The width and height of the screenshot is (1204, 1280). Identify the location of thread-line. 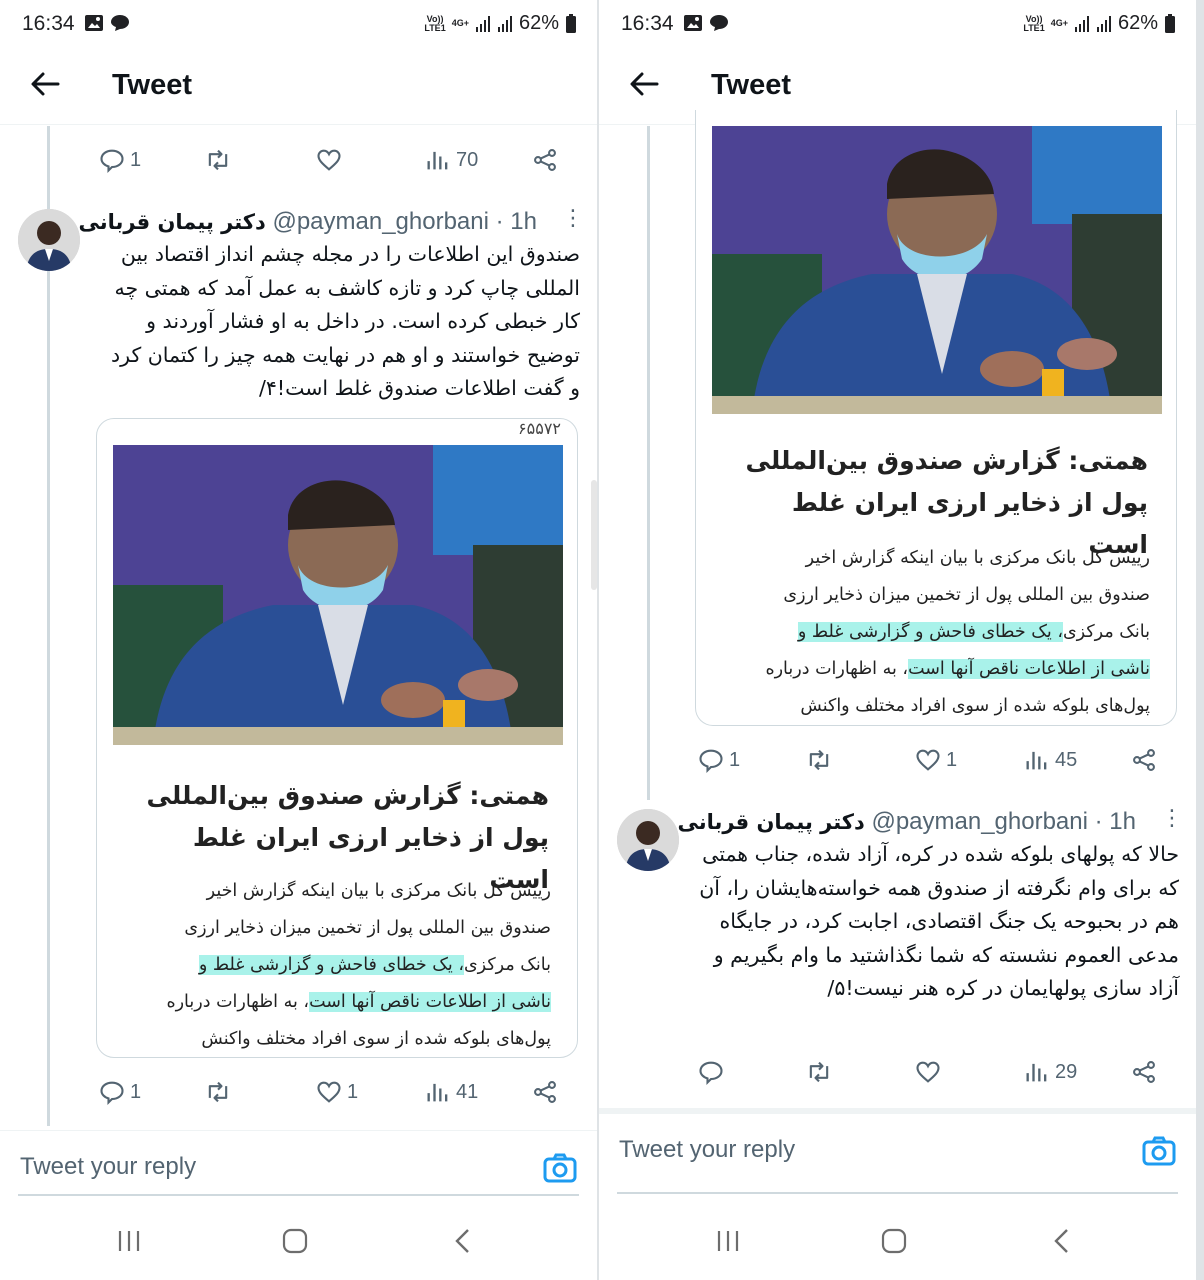
(648, 463).